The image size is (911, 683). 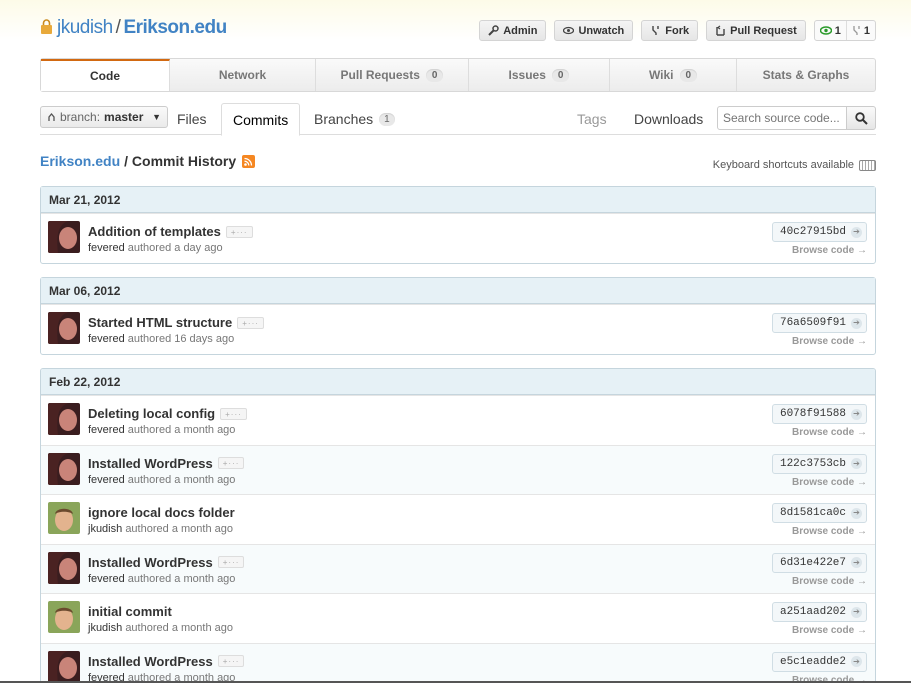 I want to click on commit-message-text: initial commit, so click(x=130, y=611).